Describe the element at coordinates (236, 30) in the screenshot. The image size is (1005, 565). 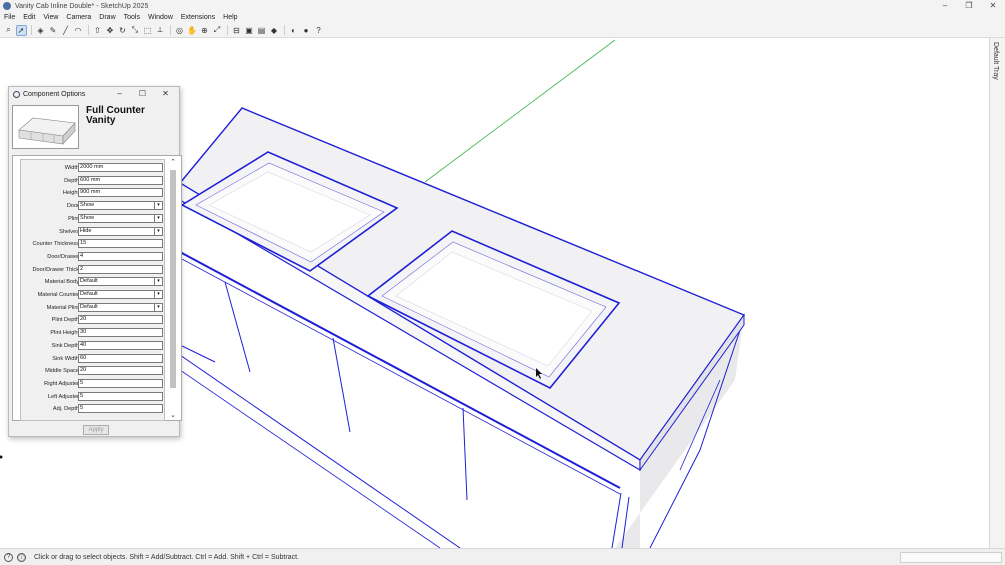
I see `section-icon: ⊟` at that location.